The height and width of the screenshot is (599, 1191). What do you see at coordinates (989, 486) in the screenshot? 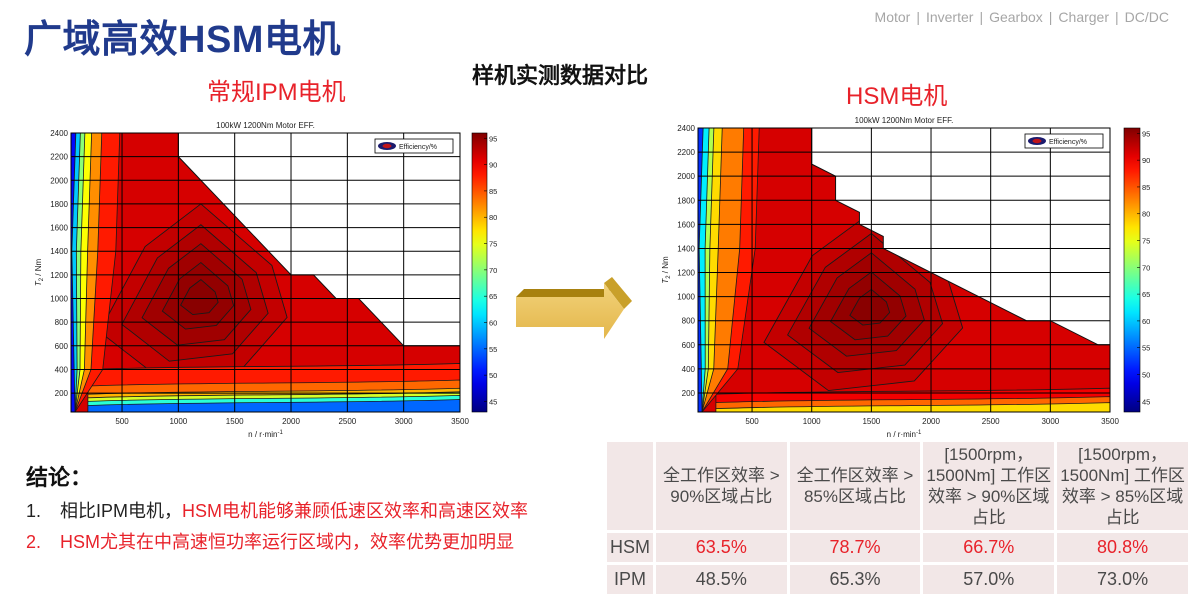
I see `table-header-cell: [1500rpm， 1500Nm] 工作区效率 > 90%区域占比` at bounding box center [989, 486].